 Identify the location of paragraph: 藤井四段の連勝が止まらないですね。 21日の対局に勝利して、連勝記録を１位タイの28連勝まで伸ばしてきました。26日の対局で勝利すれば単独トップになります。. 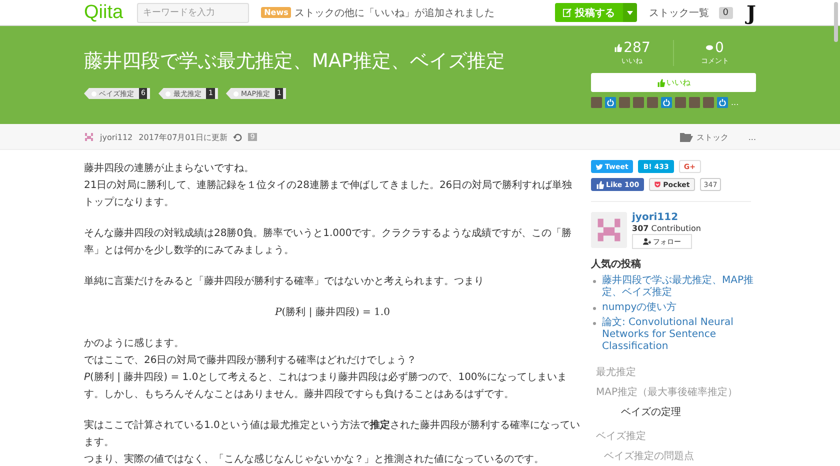
(329, 186).